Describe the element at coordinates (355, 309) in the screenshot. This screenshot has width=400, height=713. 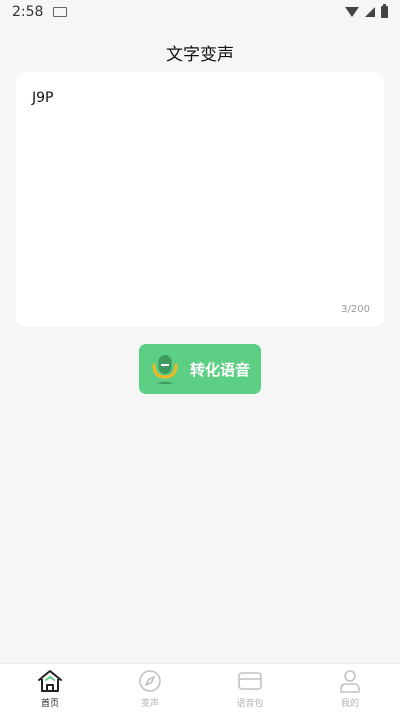
I see `character-counter: 3/200` at that location.